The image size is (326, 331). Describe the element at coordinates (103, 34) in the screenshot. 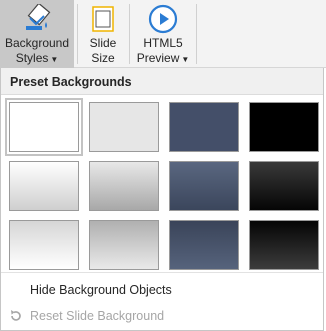

I see `slide-size-button: Slide Size` at that location.